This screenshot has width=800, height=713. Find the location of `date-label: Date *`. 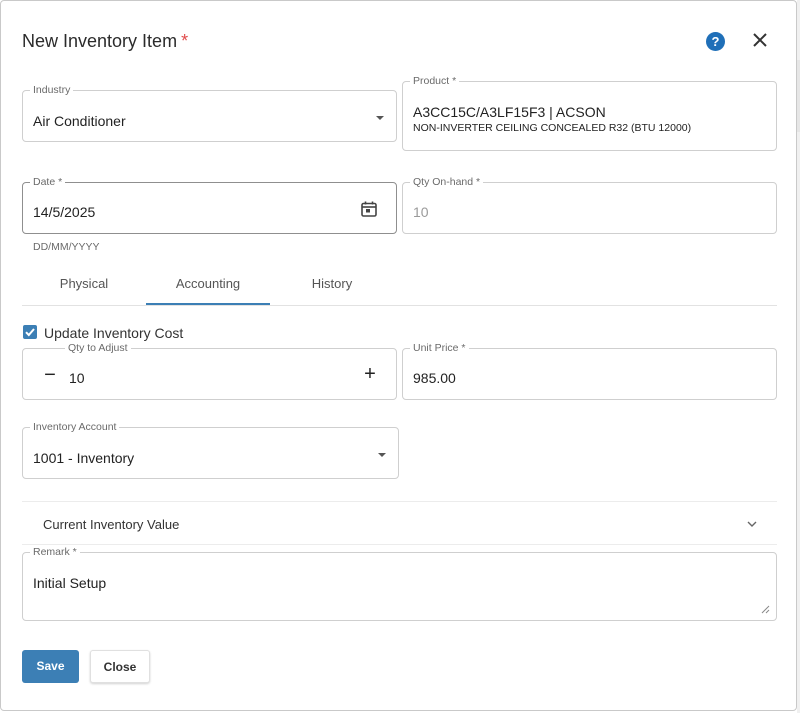

date-label: Date * is located at coordinates (48, 182).